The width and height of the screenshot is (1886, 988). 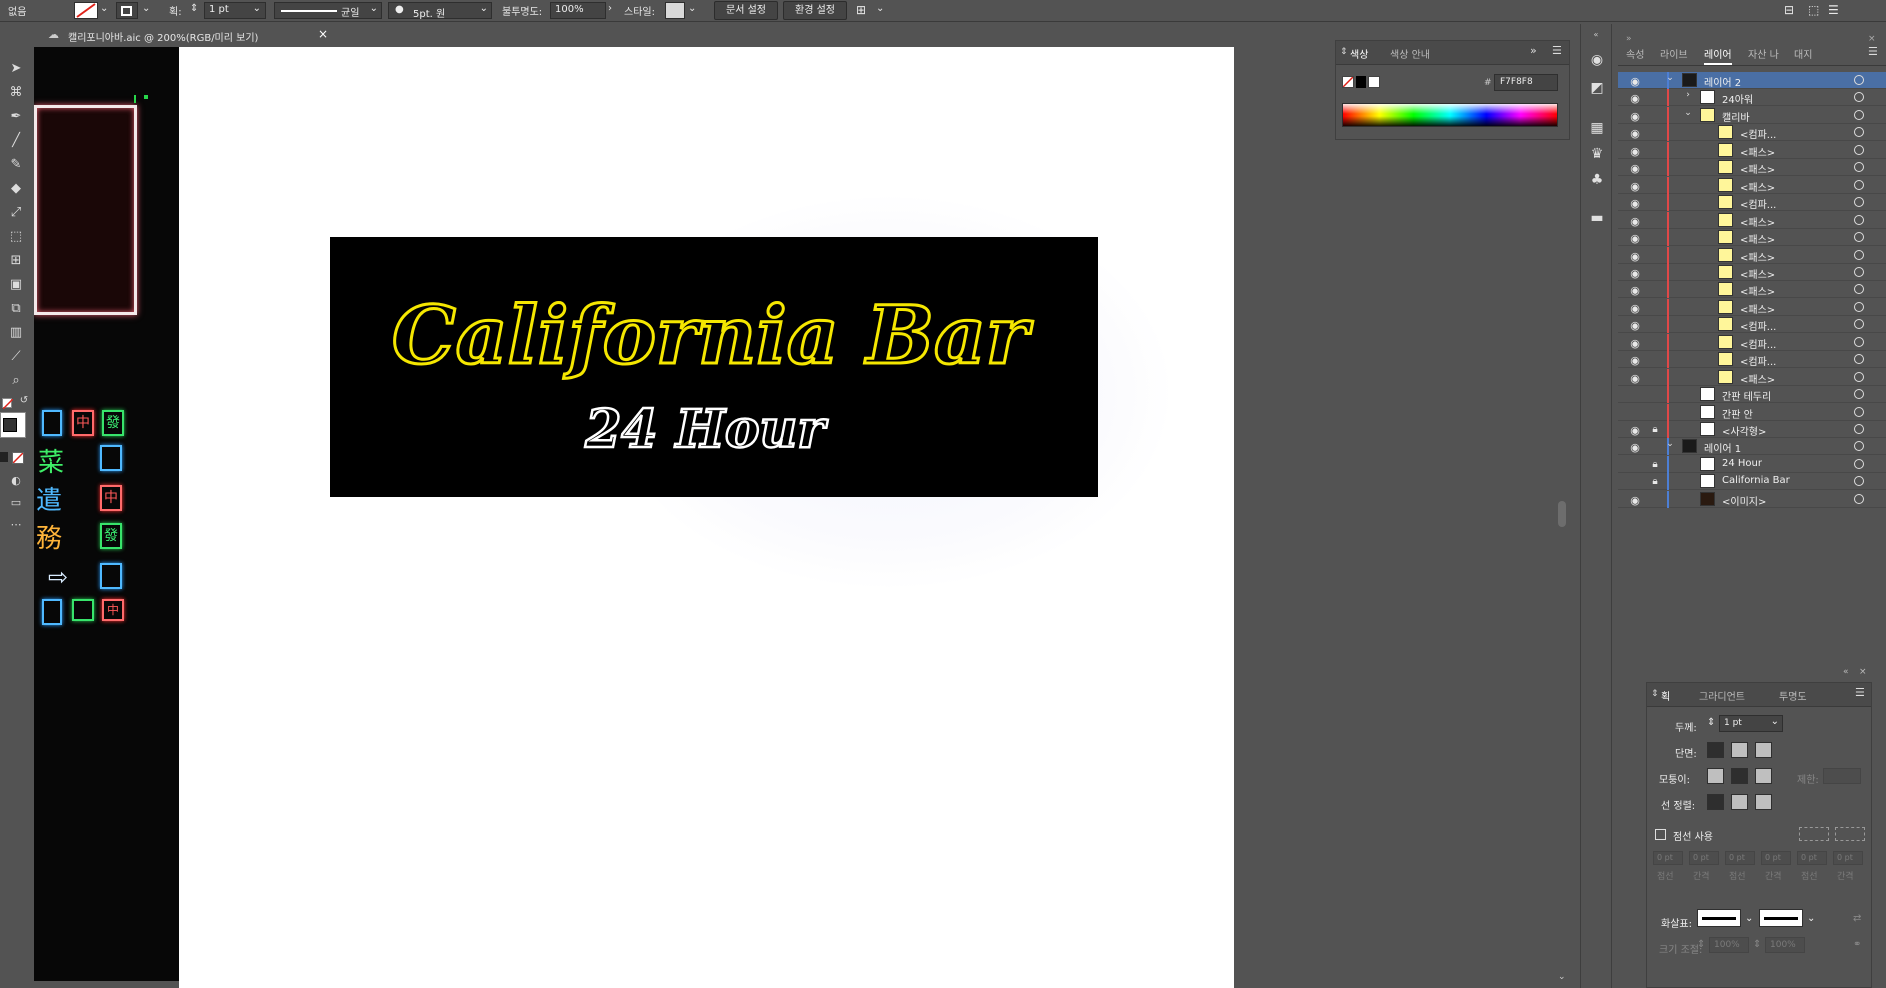 What do you see at coordinates (1596, 34) in the screenshot?
I see `collapse-dock-icon: «` at bounding box center [1596, 34].